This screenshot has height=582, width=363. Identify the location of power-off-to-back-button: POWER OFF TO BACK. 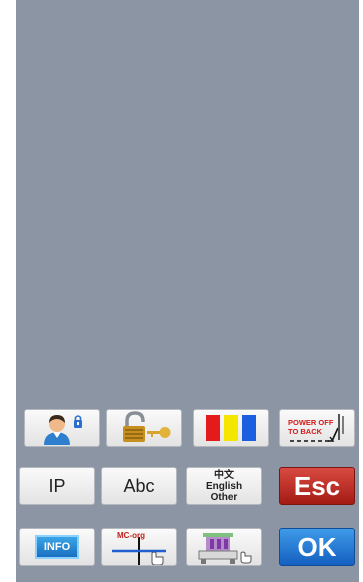
(317, 428).